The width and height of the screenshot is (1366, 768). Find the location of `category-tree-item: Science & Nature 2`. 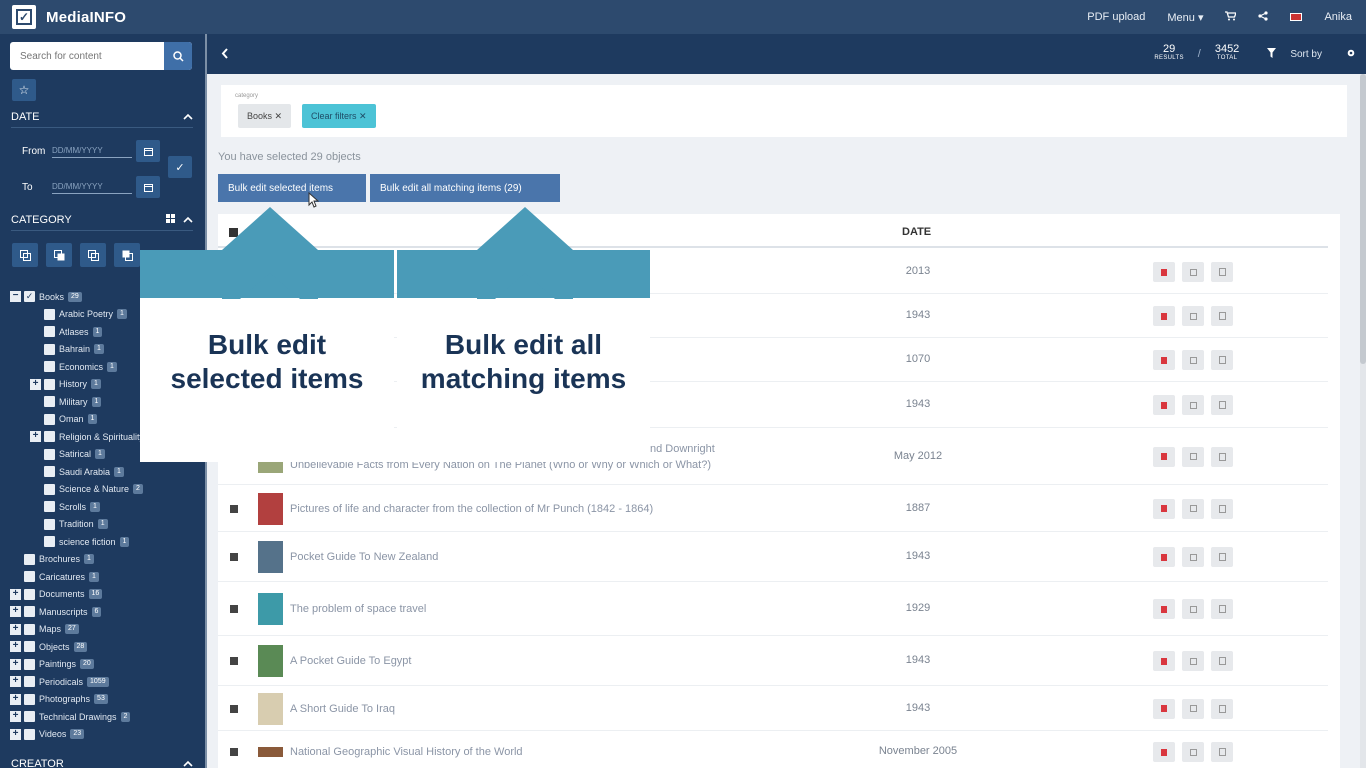

category-tree-item: Science & Nature 2 is located at coordinates (105, 490).